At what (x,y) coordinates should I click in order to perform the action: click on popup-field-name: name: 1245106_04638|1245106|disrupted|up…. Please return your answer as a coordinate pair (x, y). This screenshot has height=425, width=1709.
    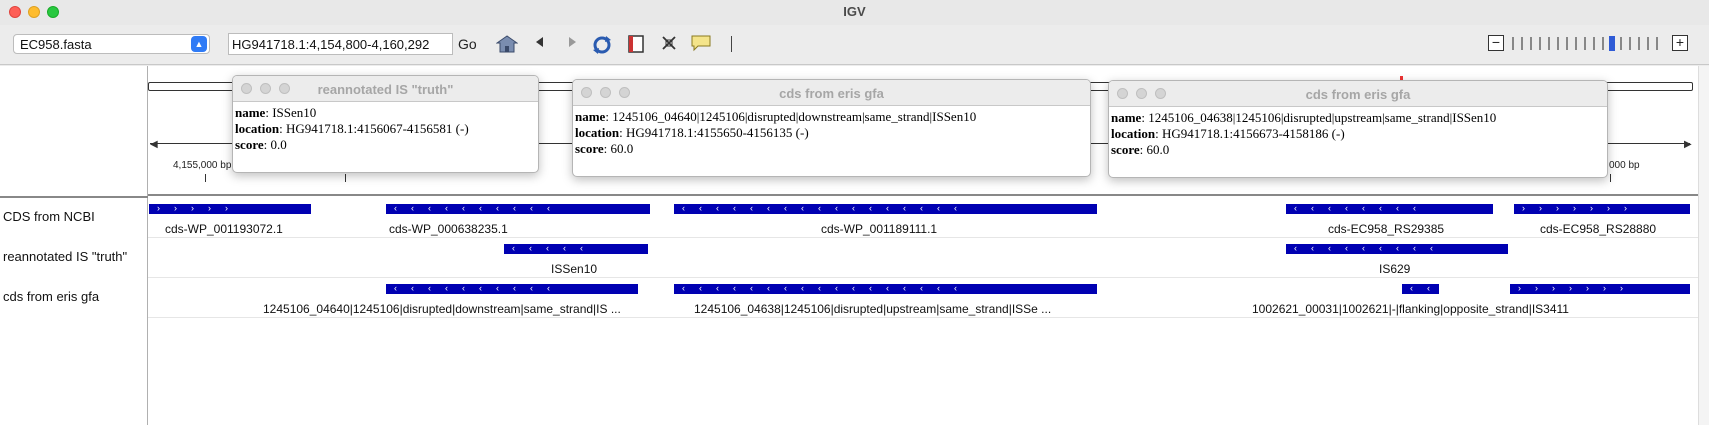
    Looking at the image, I should click on (1304, 117).